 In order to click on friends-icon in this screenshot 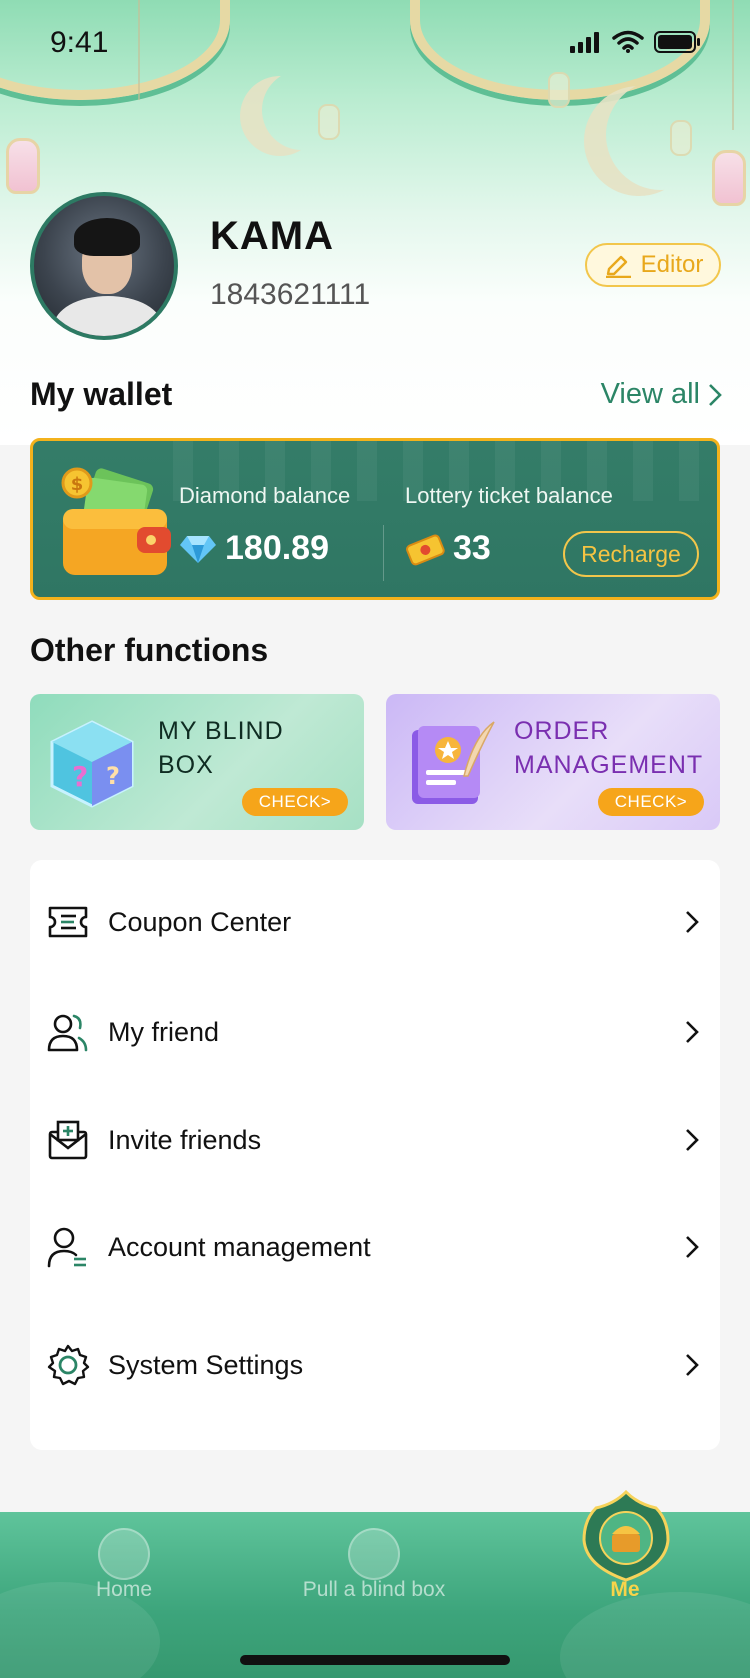, I will do `click(67, 1033)`.